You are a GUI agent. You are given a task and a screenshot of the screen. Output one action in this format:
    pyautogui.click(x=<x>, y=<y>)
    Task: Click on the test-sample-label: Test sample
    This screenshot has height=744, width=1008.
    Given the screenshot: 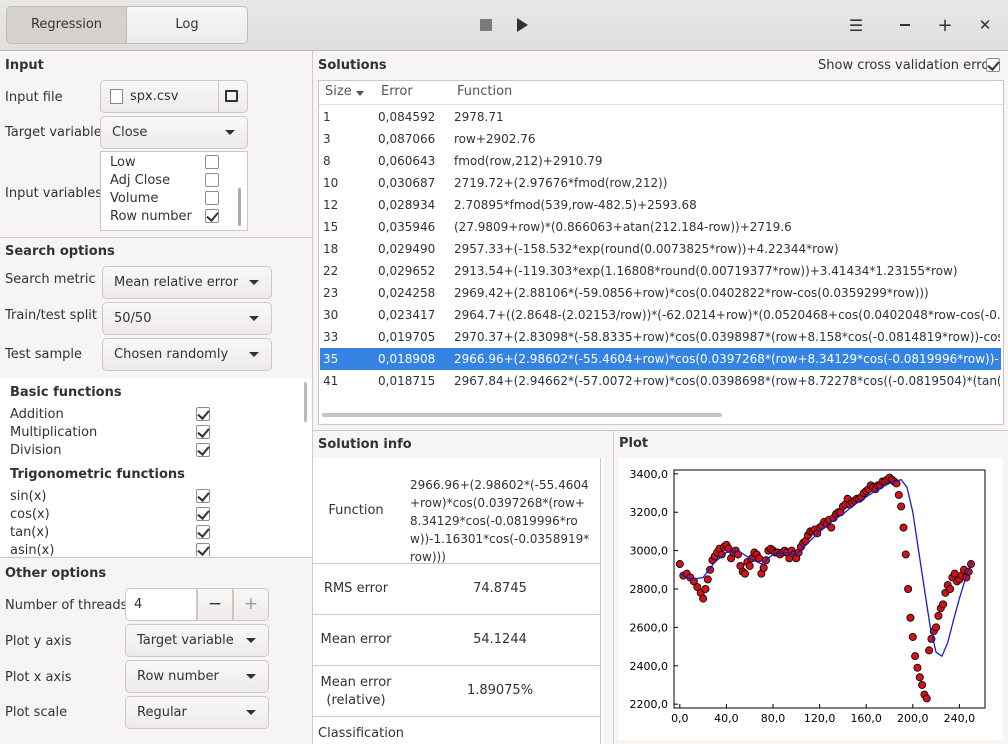 What is the action you would take?
    pyautogui.click(x=43, y=354)
    